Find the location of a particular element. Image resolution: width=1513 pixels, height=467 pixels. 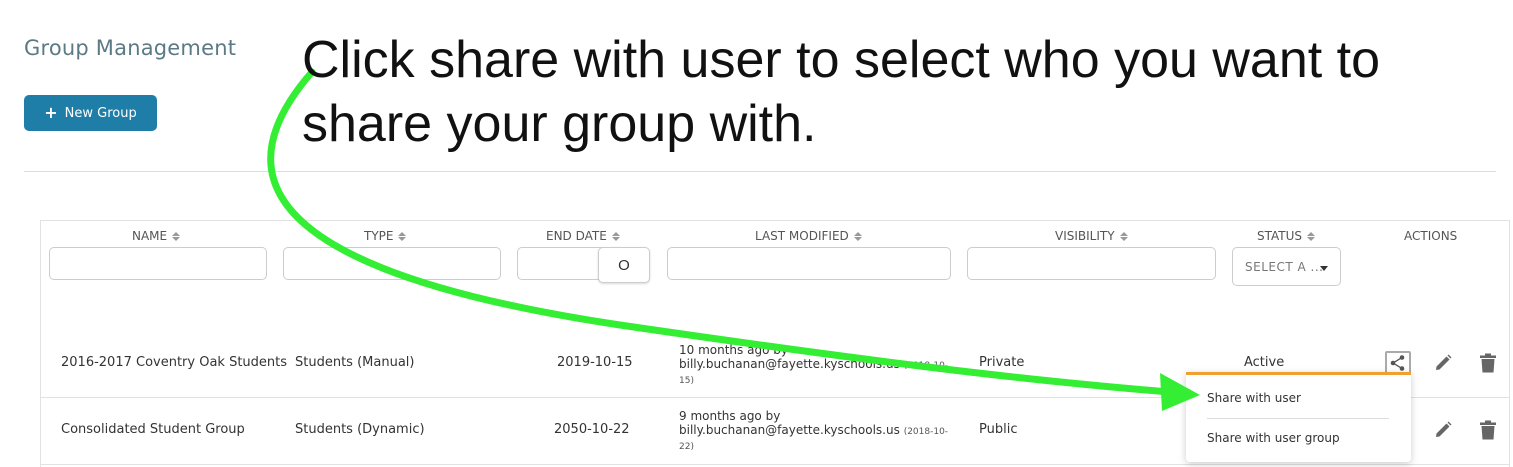

row-2-name: Consolidated Student Group is located at coordinates (153, 429).